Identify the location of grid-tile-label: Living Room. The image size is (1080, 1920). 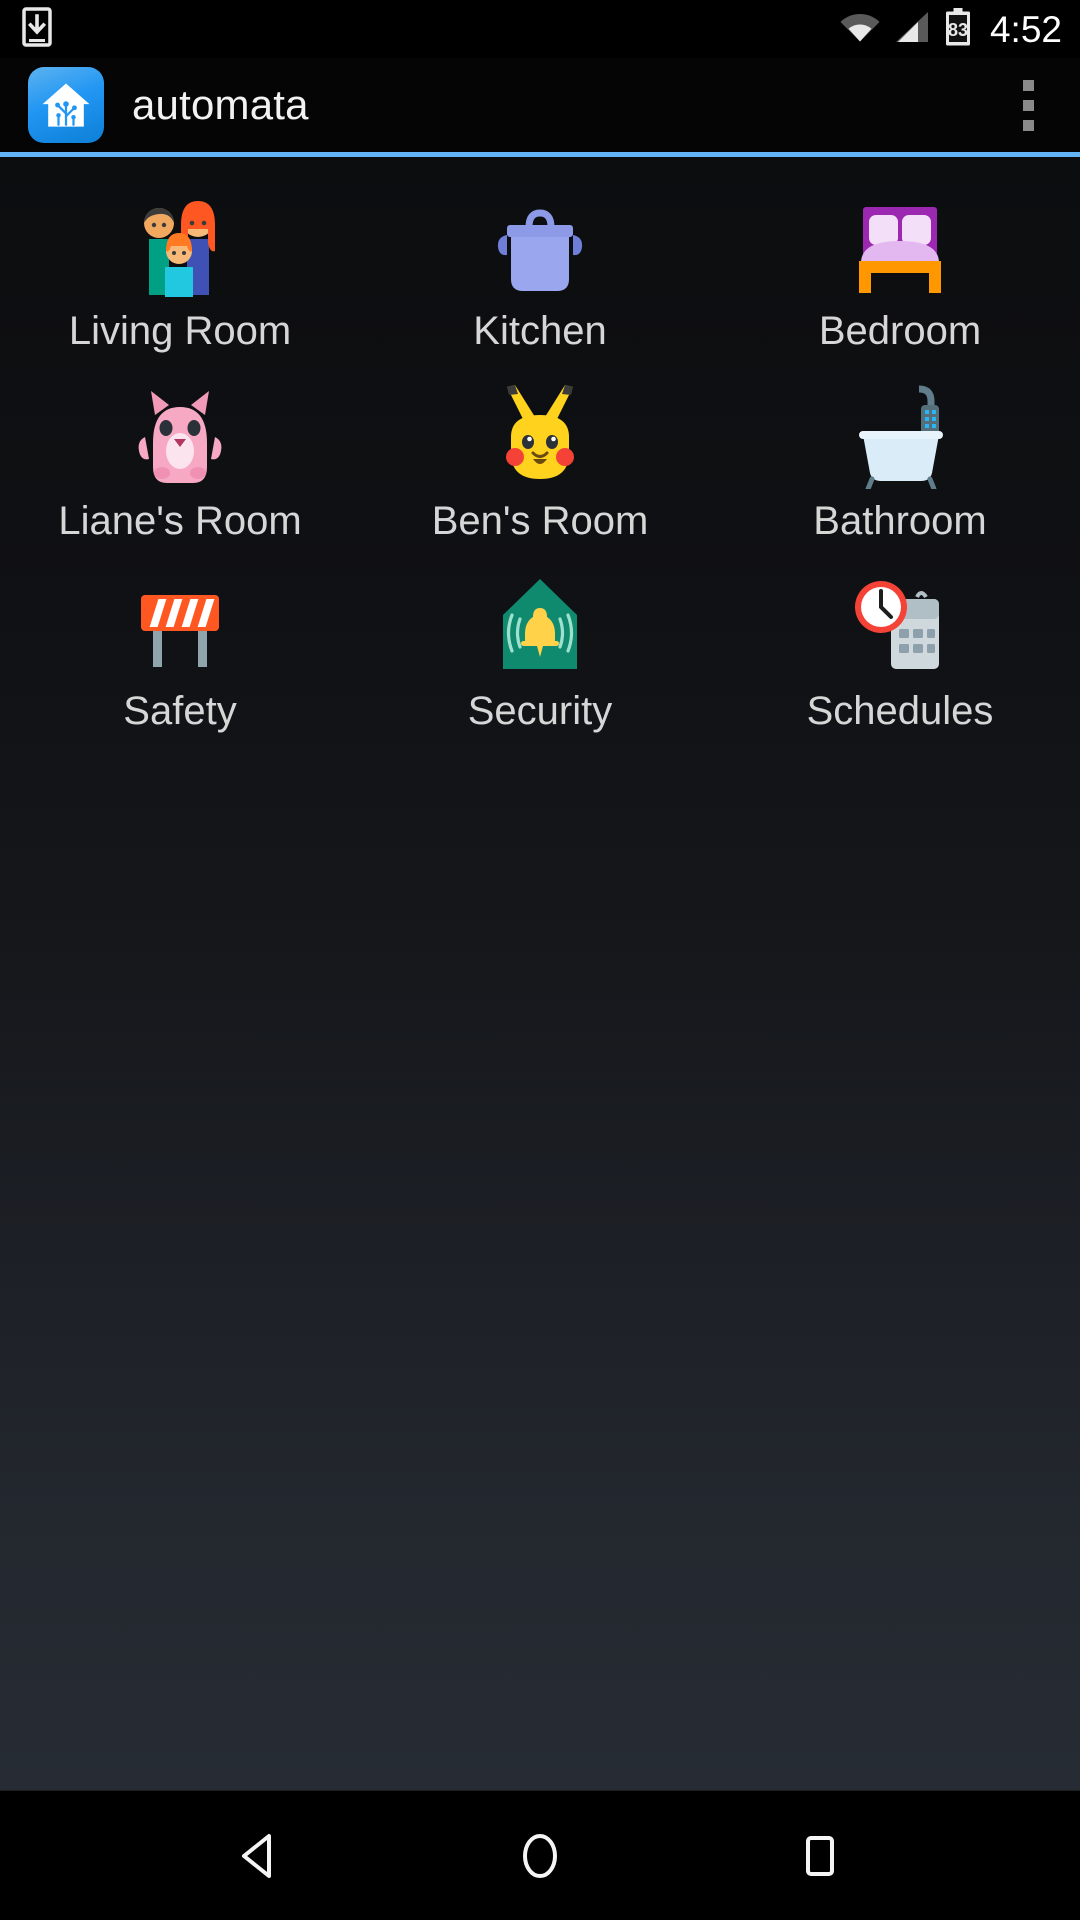
(180, 331).